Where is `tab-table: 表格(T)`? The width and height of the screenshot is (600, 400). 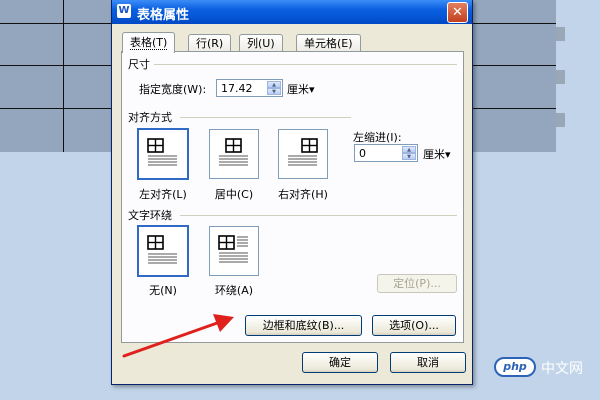
tab-table: 表格(T) is located at coordinates (149, 42).